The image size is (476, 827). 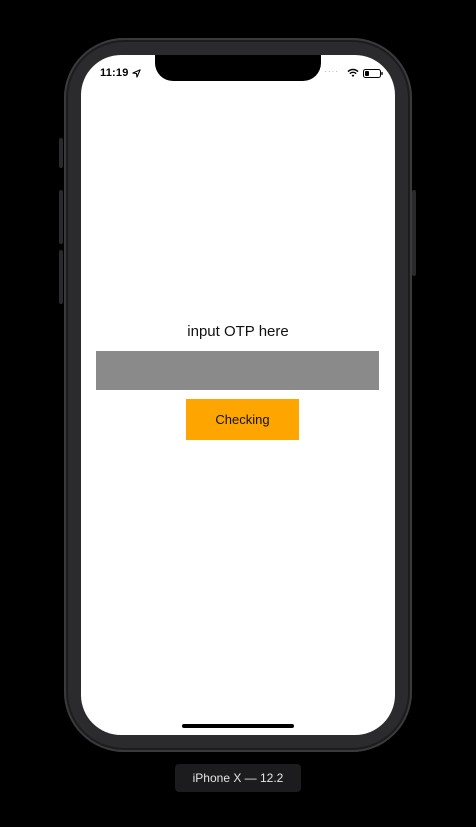 What do you see at coordinates (238, 726) in the screenshot?
I see `home-indicator` at bounding box center [238, 726].